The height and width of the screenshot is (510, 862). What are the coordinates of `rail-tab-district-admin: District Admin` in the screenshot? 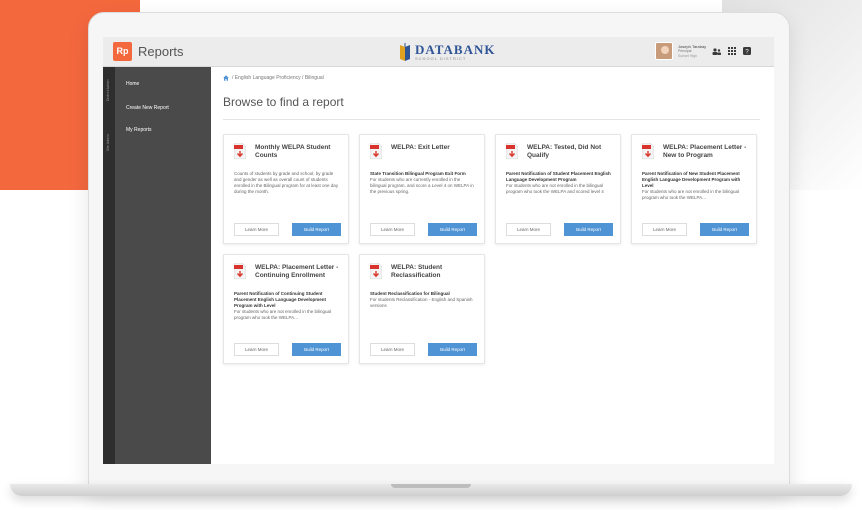 It's located at (108, 90).